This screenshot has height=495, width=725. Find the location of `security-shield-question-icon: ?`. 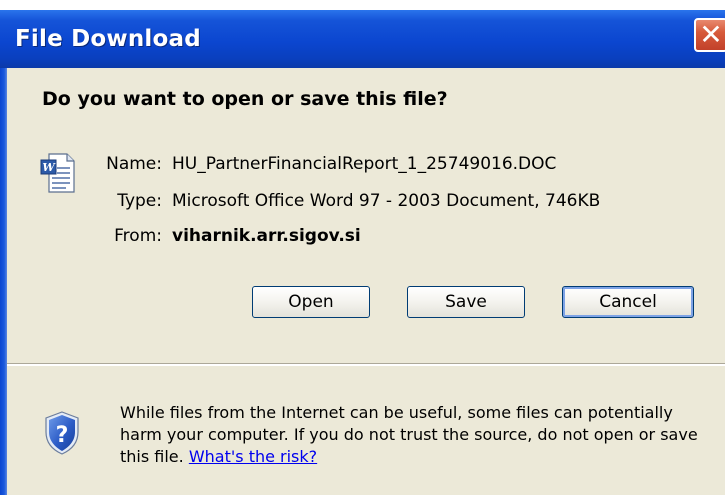

security-shield-question-icon: ? is located at coordinates (62, 433).